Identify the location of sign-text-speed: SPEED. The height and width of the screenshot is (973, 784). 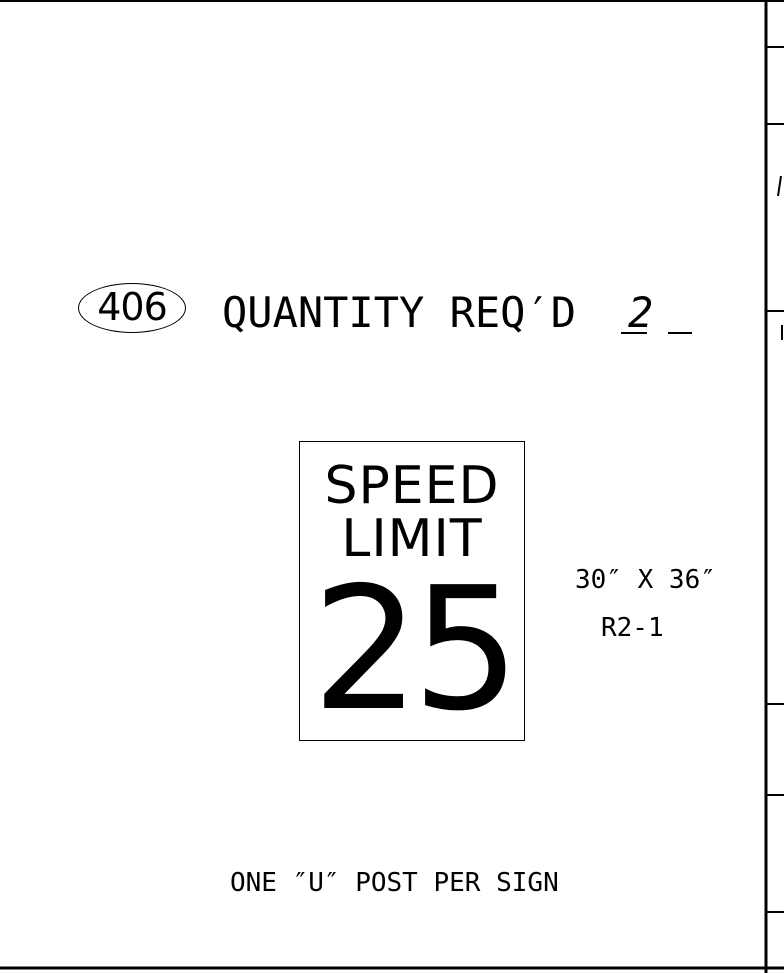
(412, 486).